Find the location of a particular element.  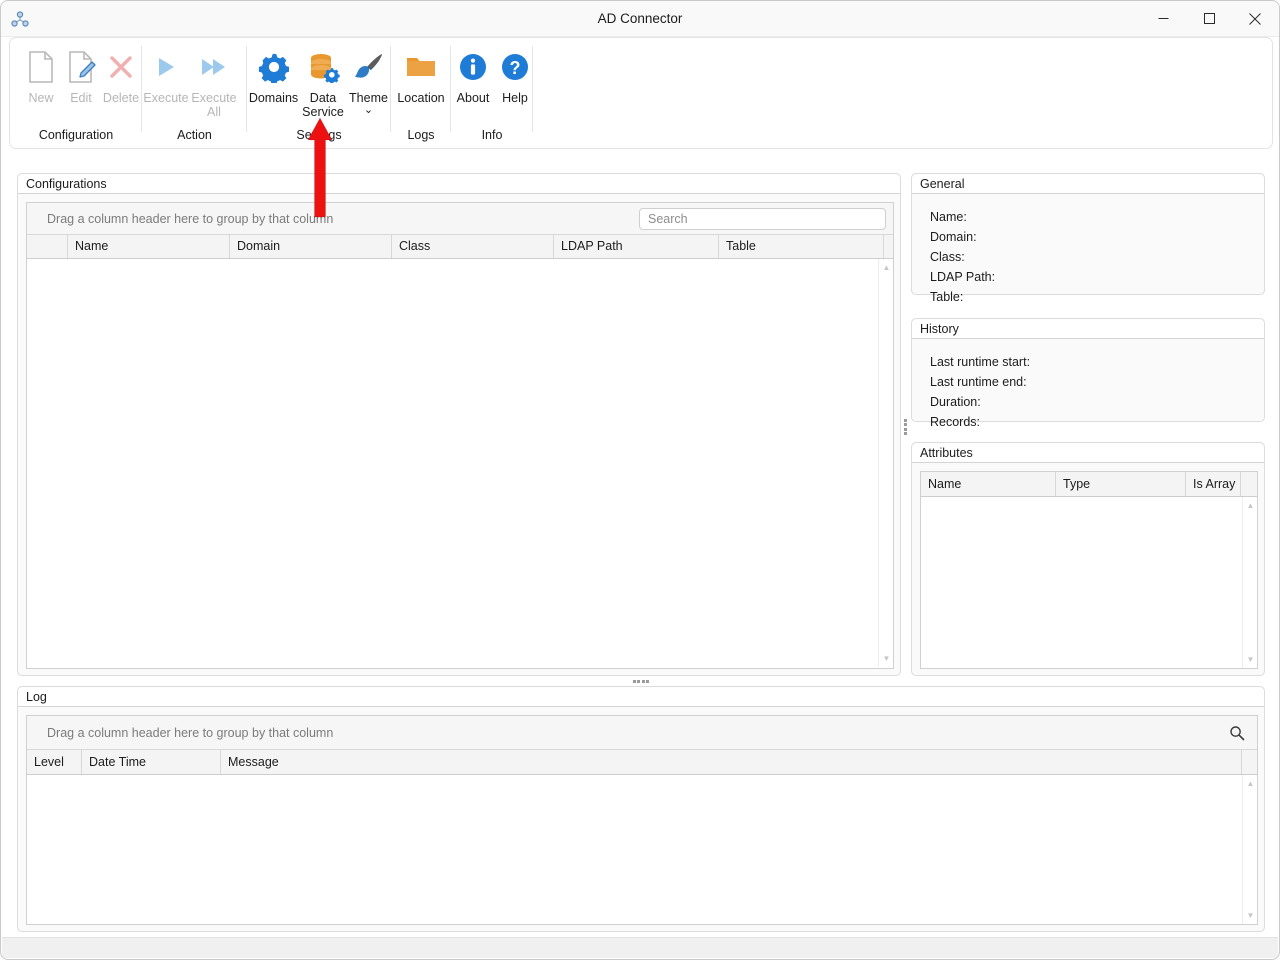

search-input is located at coordinates (762, 219).